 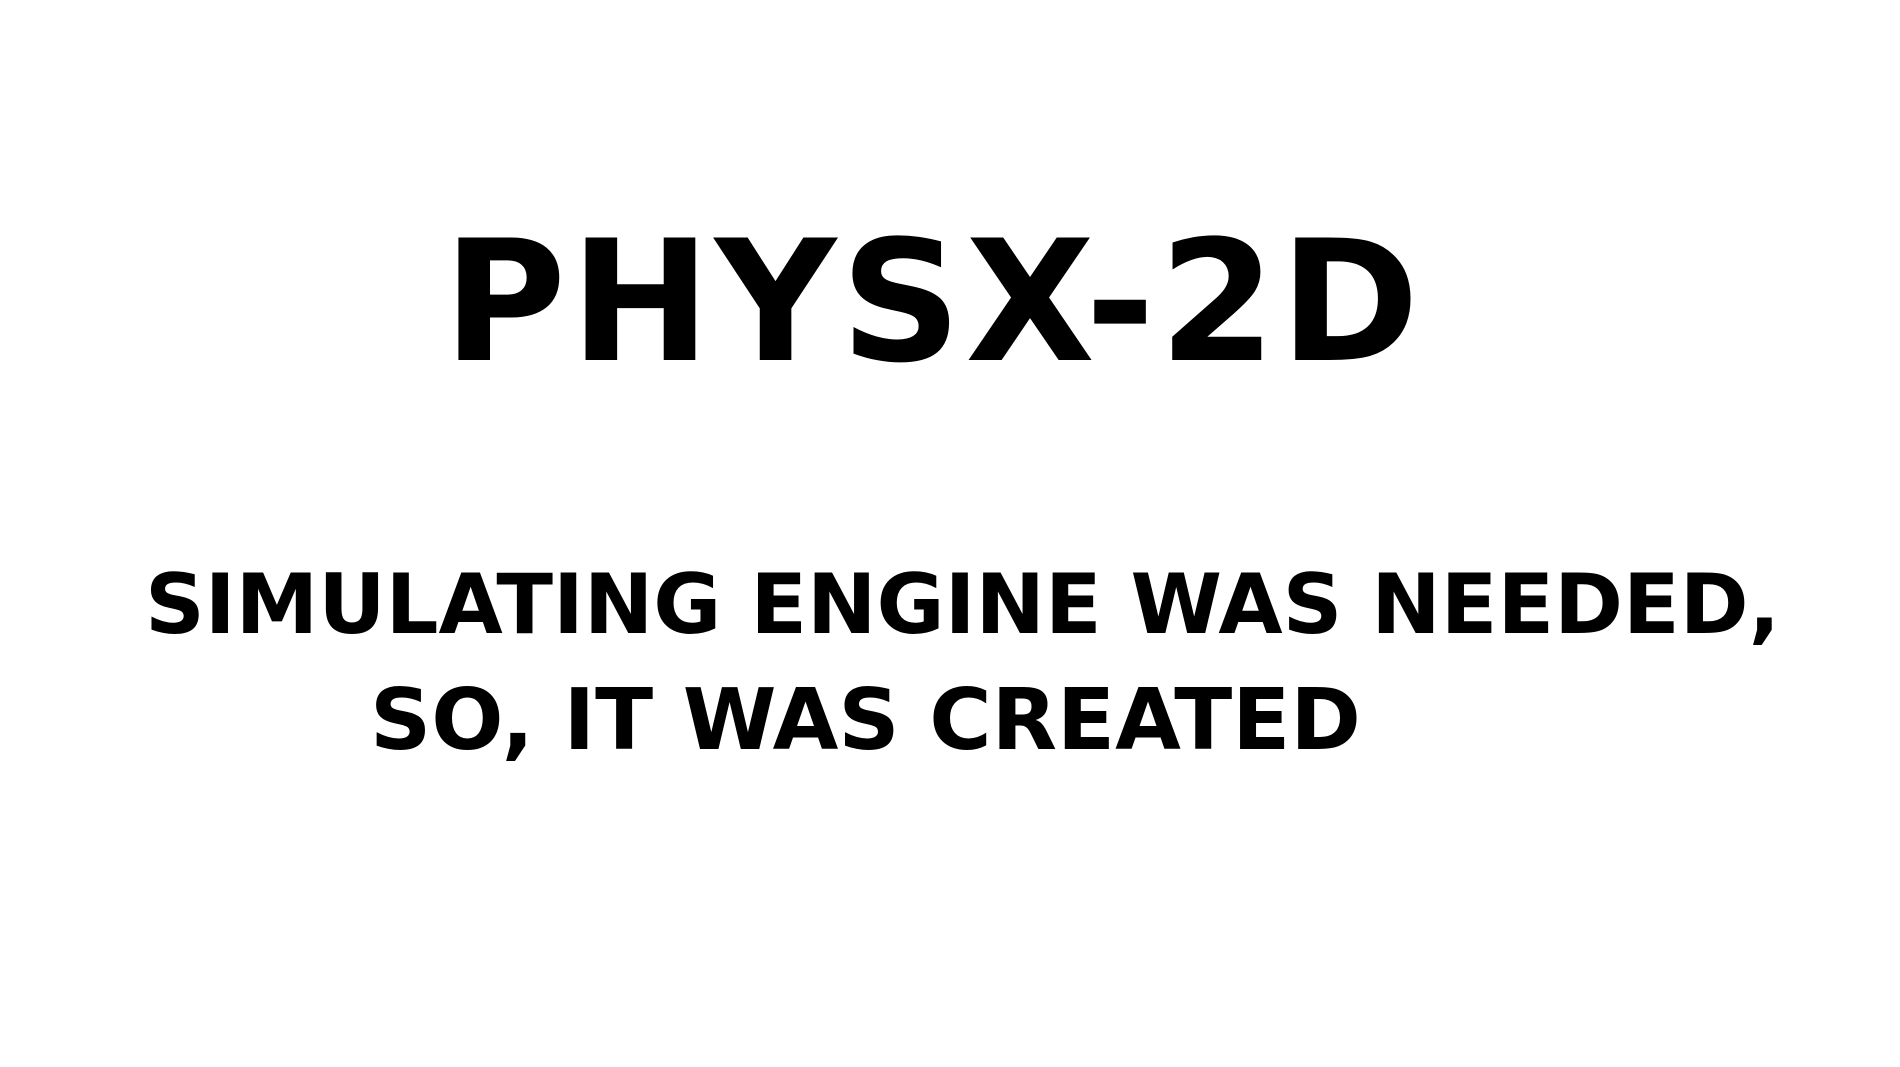 What do you see at coordinates (865, 720) in the screenshot?
I see `caption-line-2: SO, IT WAS CREATED` at bounding box center [865, 720].